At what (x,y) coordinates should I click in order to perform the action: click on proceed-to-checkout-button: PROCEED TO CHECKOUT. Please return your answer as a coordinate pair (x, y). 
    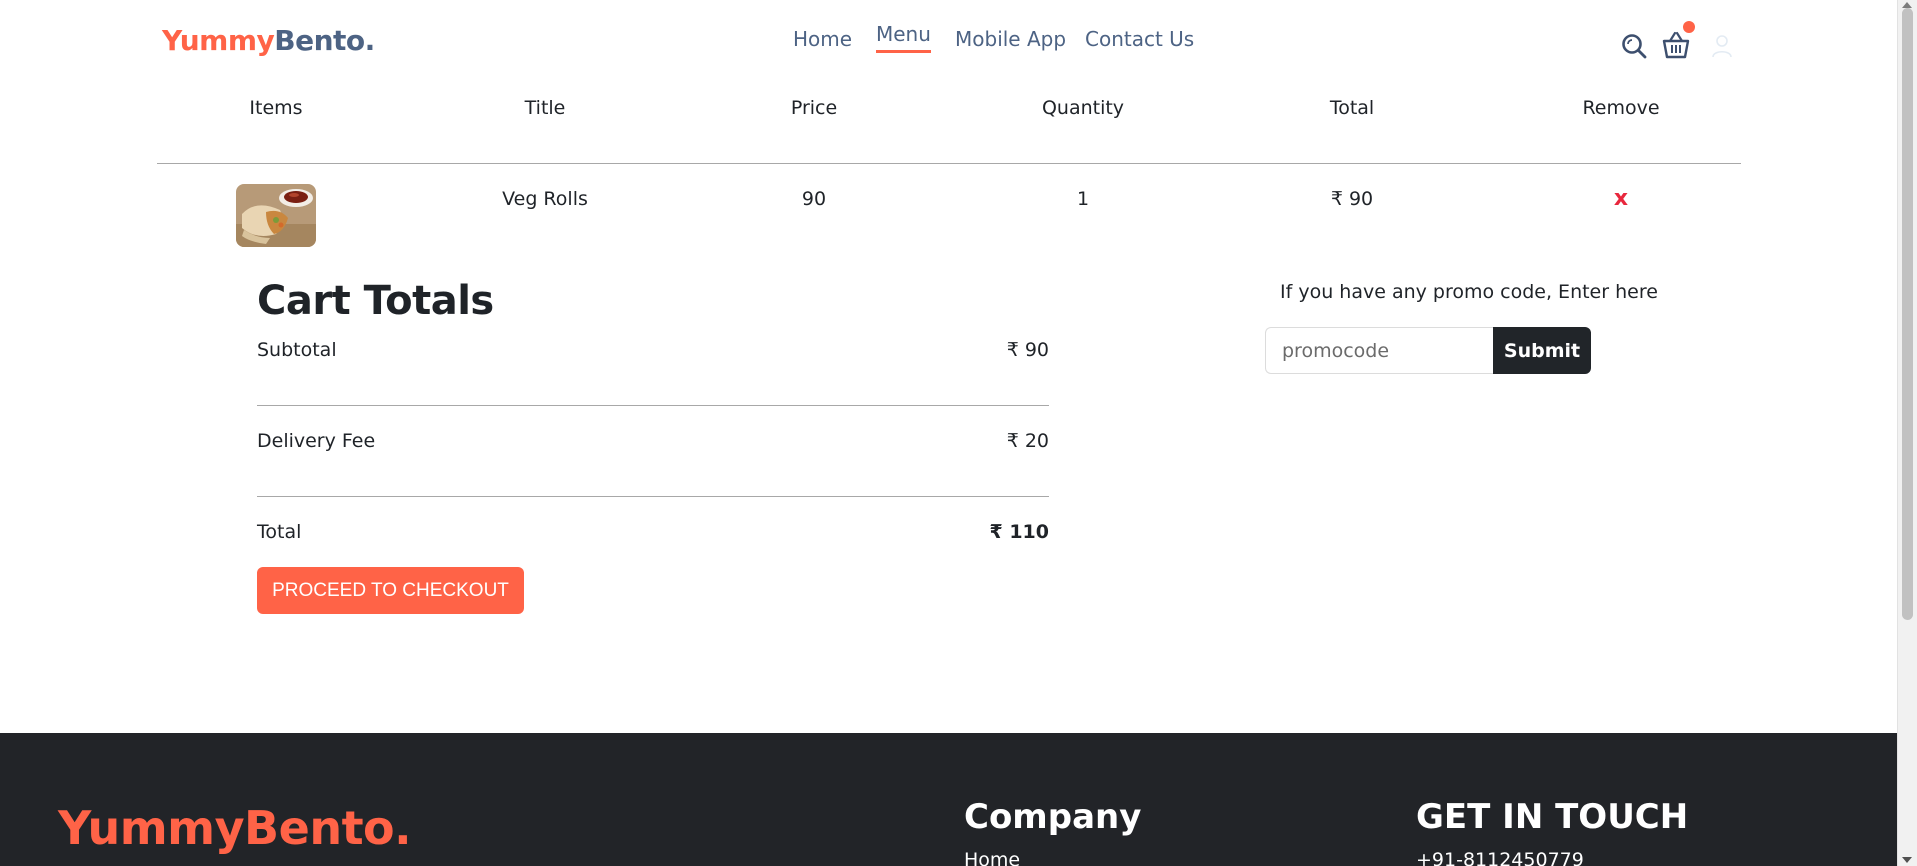
    Looking at the image, I should click on (390, 590).